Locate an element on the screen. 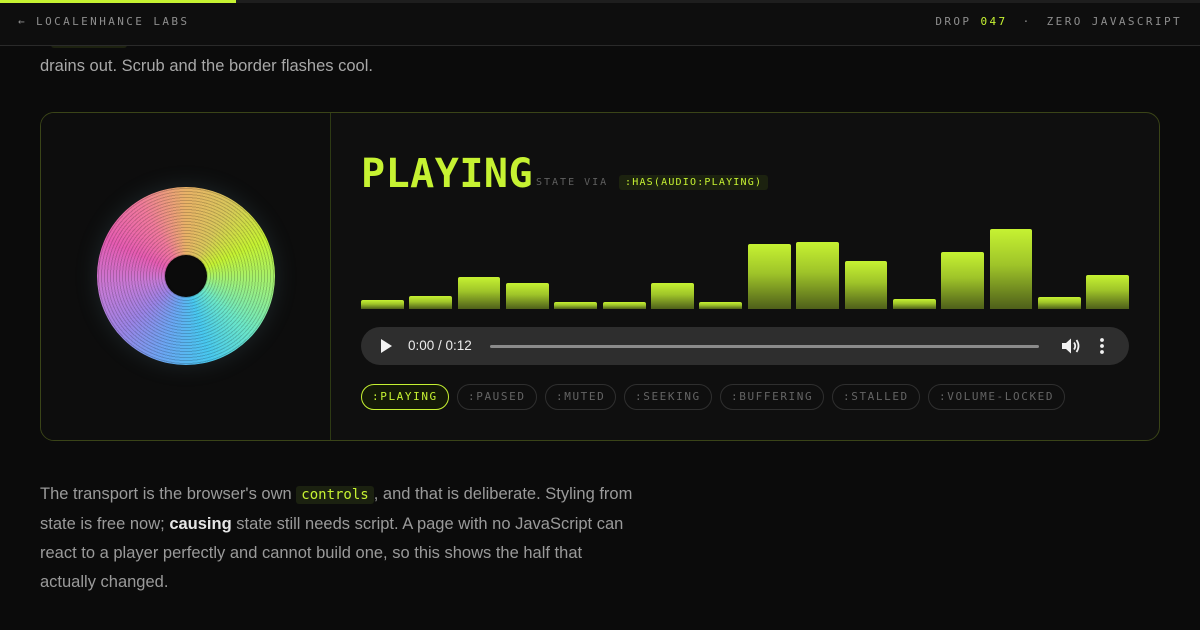  state-title: PLAYING is located at coordinates (447, 174).